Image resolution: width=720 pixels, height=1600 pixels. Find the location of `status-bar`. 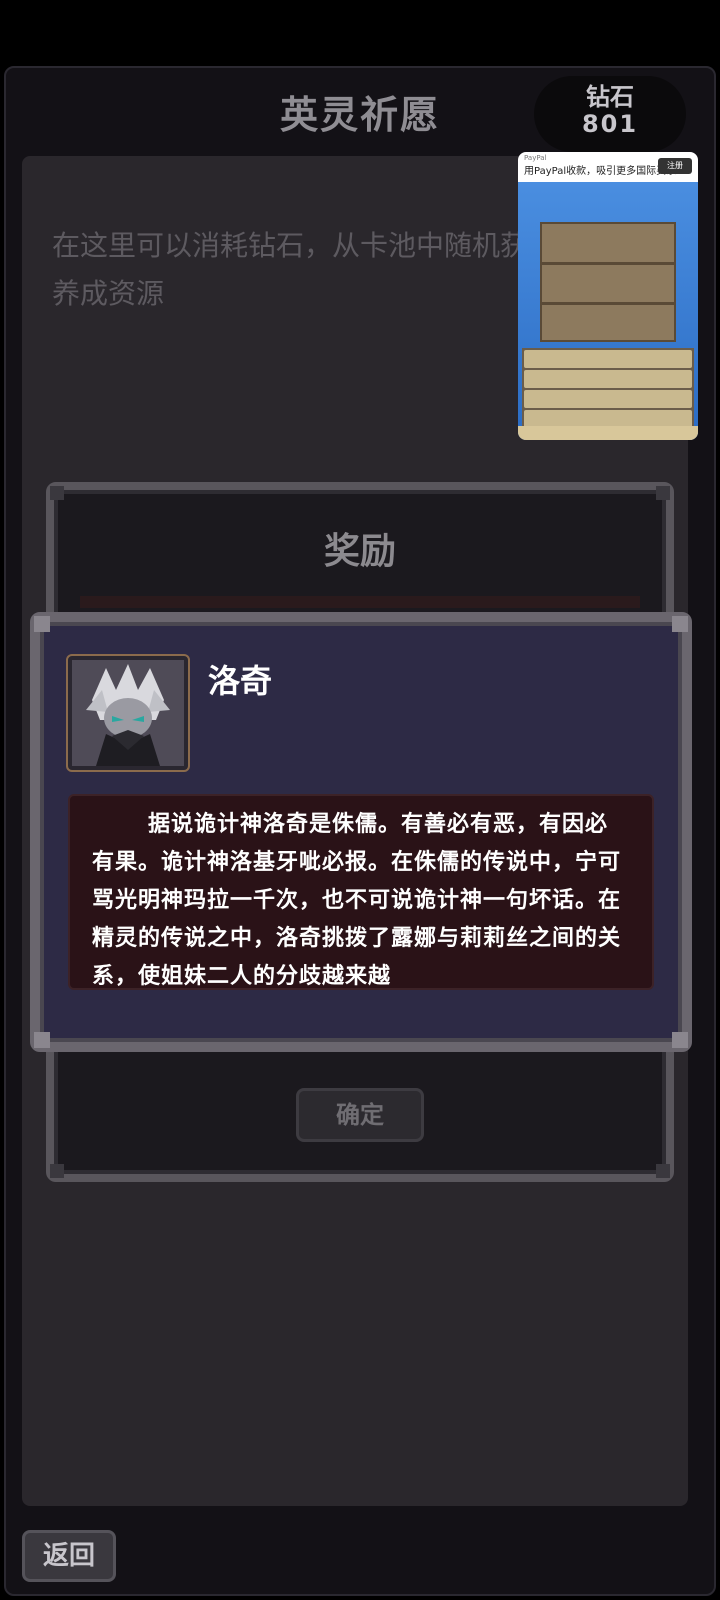

status-bar is located at coordinates (360, 32).